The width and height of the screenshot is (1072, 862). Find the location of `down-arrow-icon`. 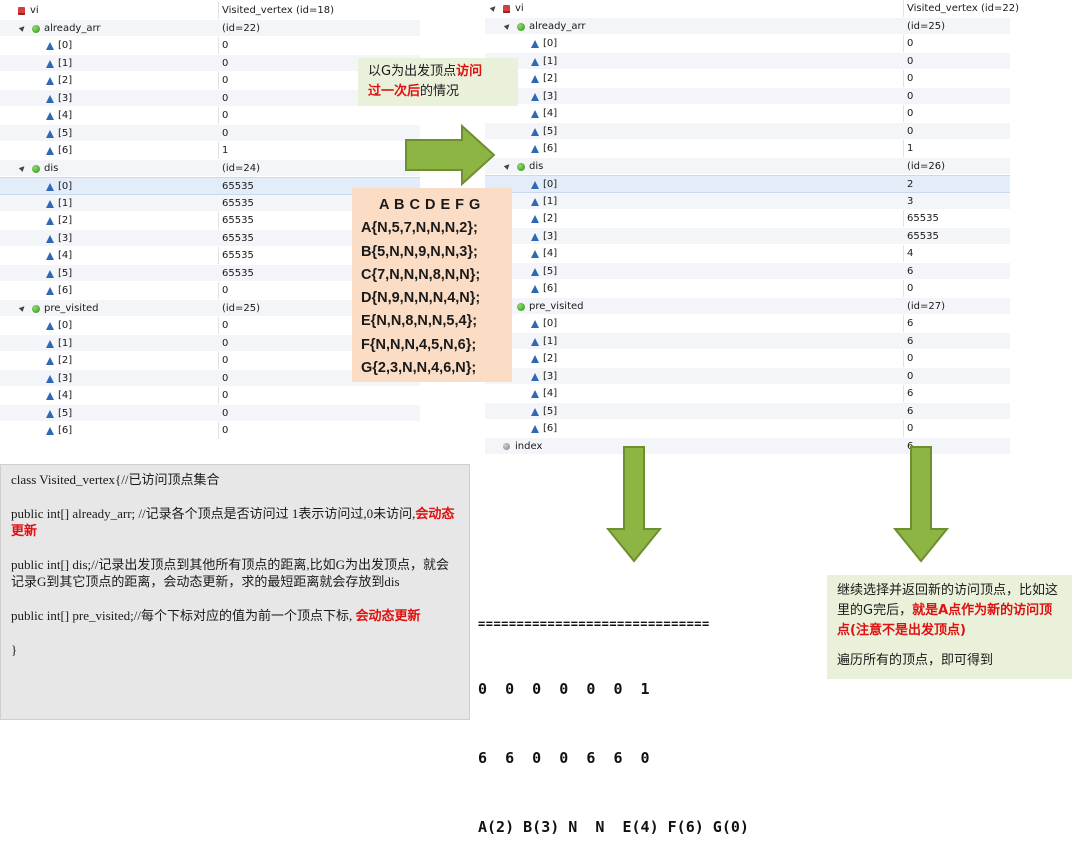

down-arrow-icon is located at coordinates (634, 504).